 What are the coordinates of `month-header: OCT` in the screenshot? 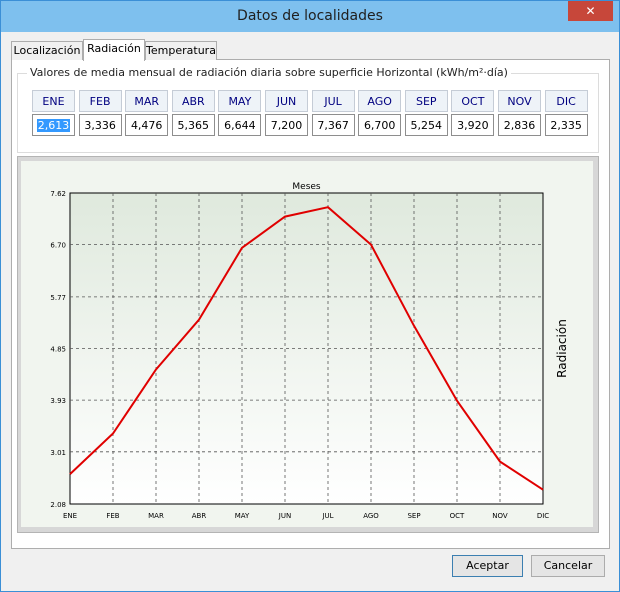 It's located at (473, 101).